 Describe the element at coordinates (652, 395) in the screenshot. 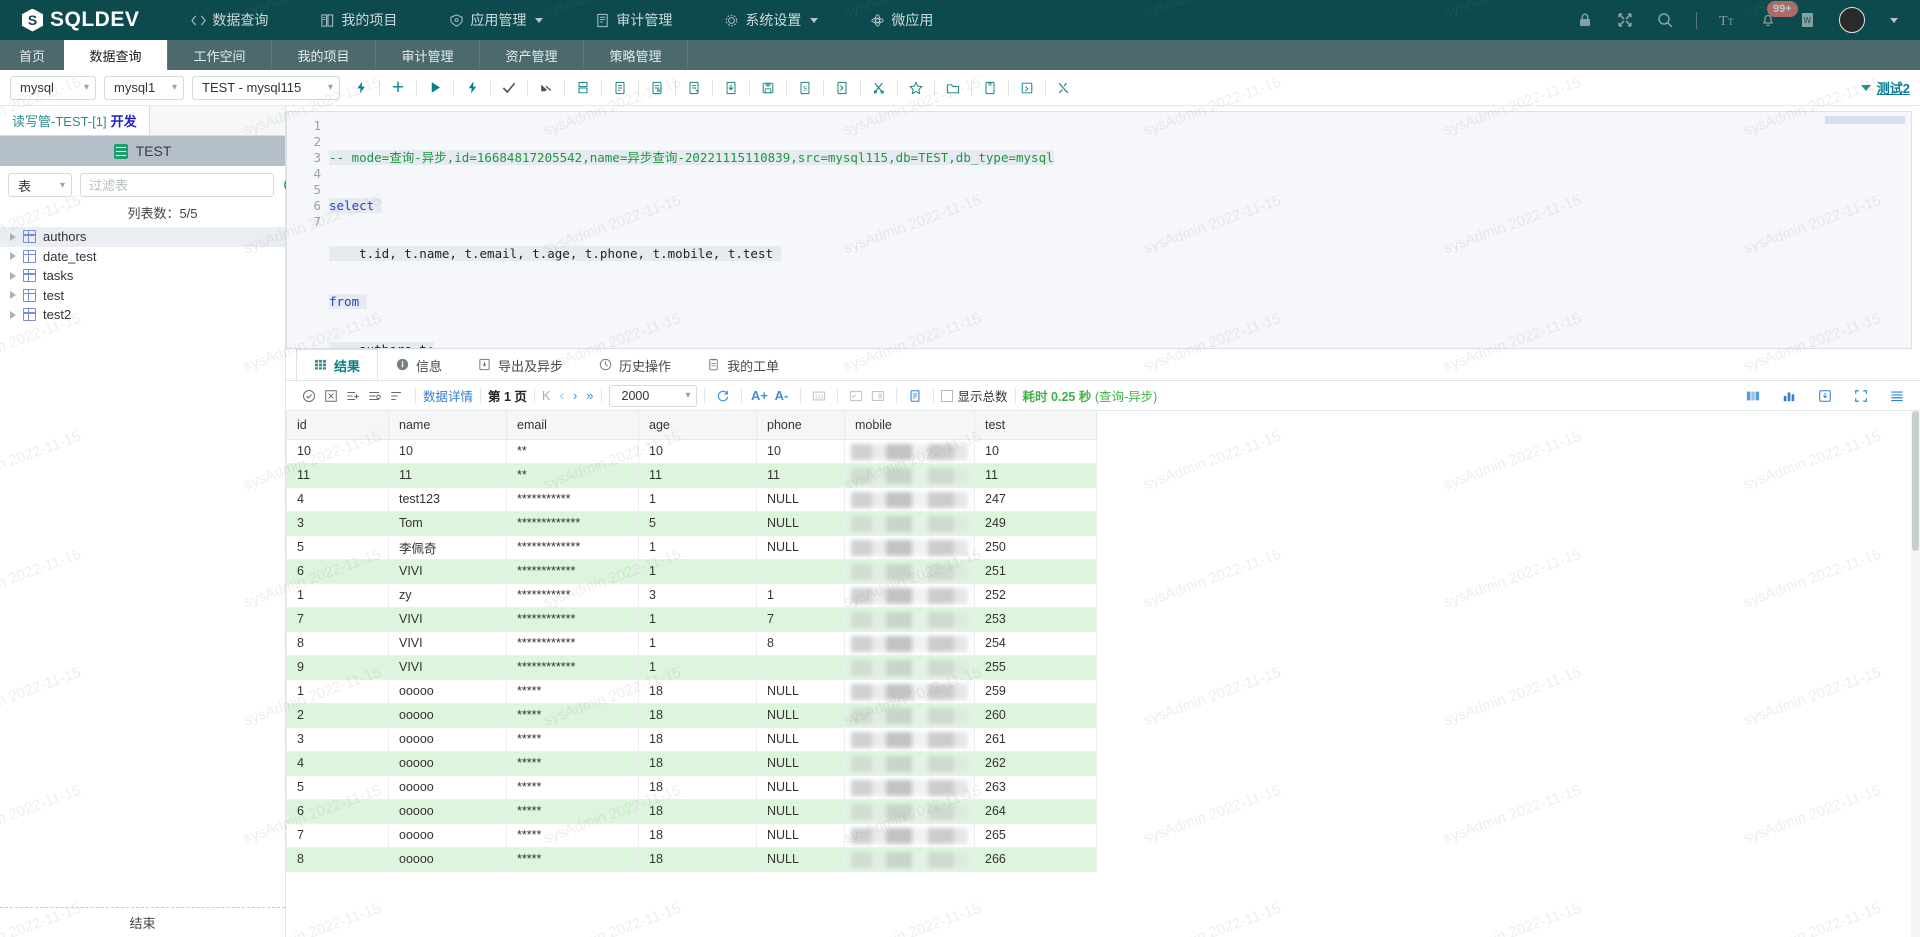

I see `page-size-select: 2000 ▾` at that location.